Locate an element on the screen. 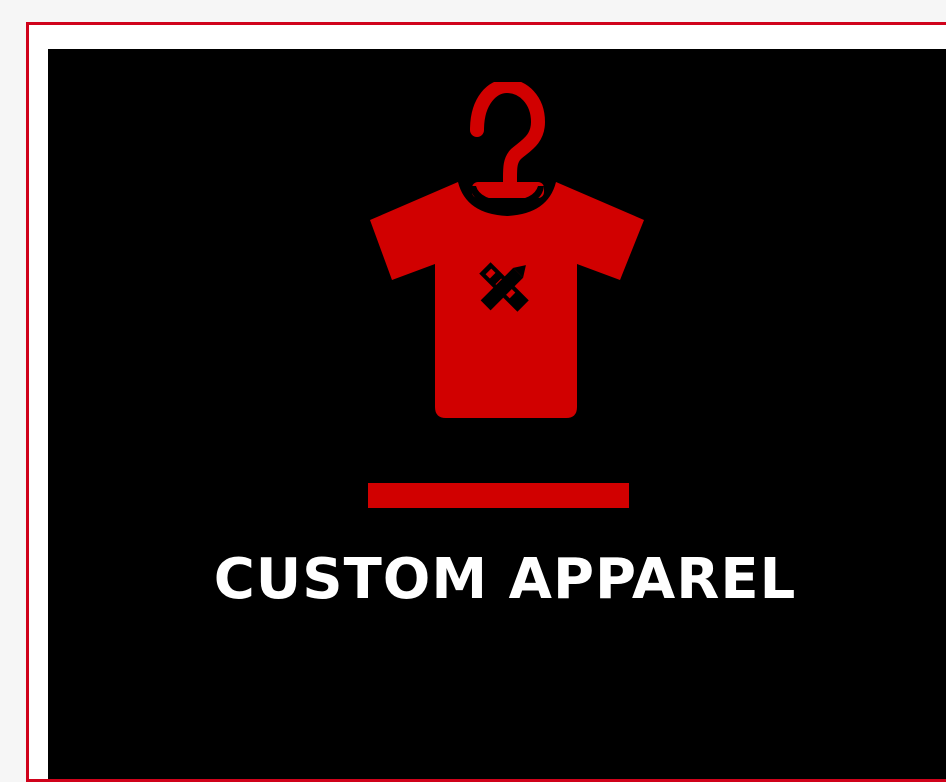  accent-divider is located at coordinates (498, 495).